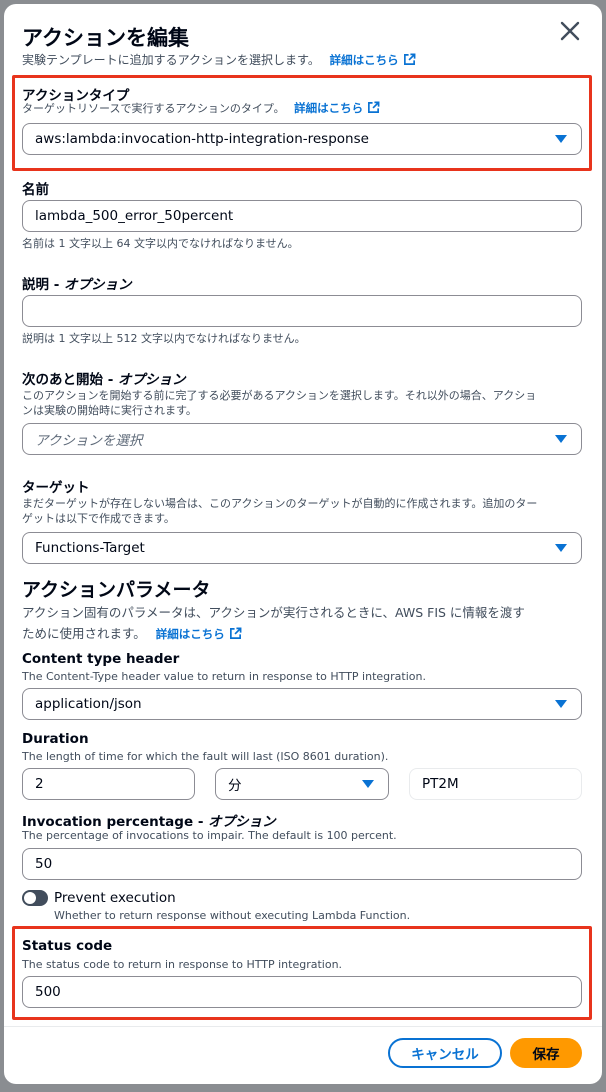  I want to click on start-after-description-2: ンは実験の開始時に実行されます。, so click(109, 410).